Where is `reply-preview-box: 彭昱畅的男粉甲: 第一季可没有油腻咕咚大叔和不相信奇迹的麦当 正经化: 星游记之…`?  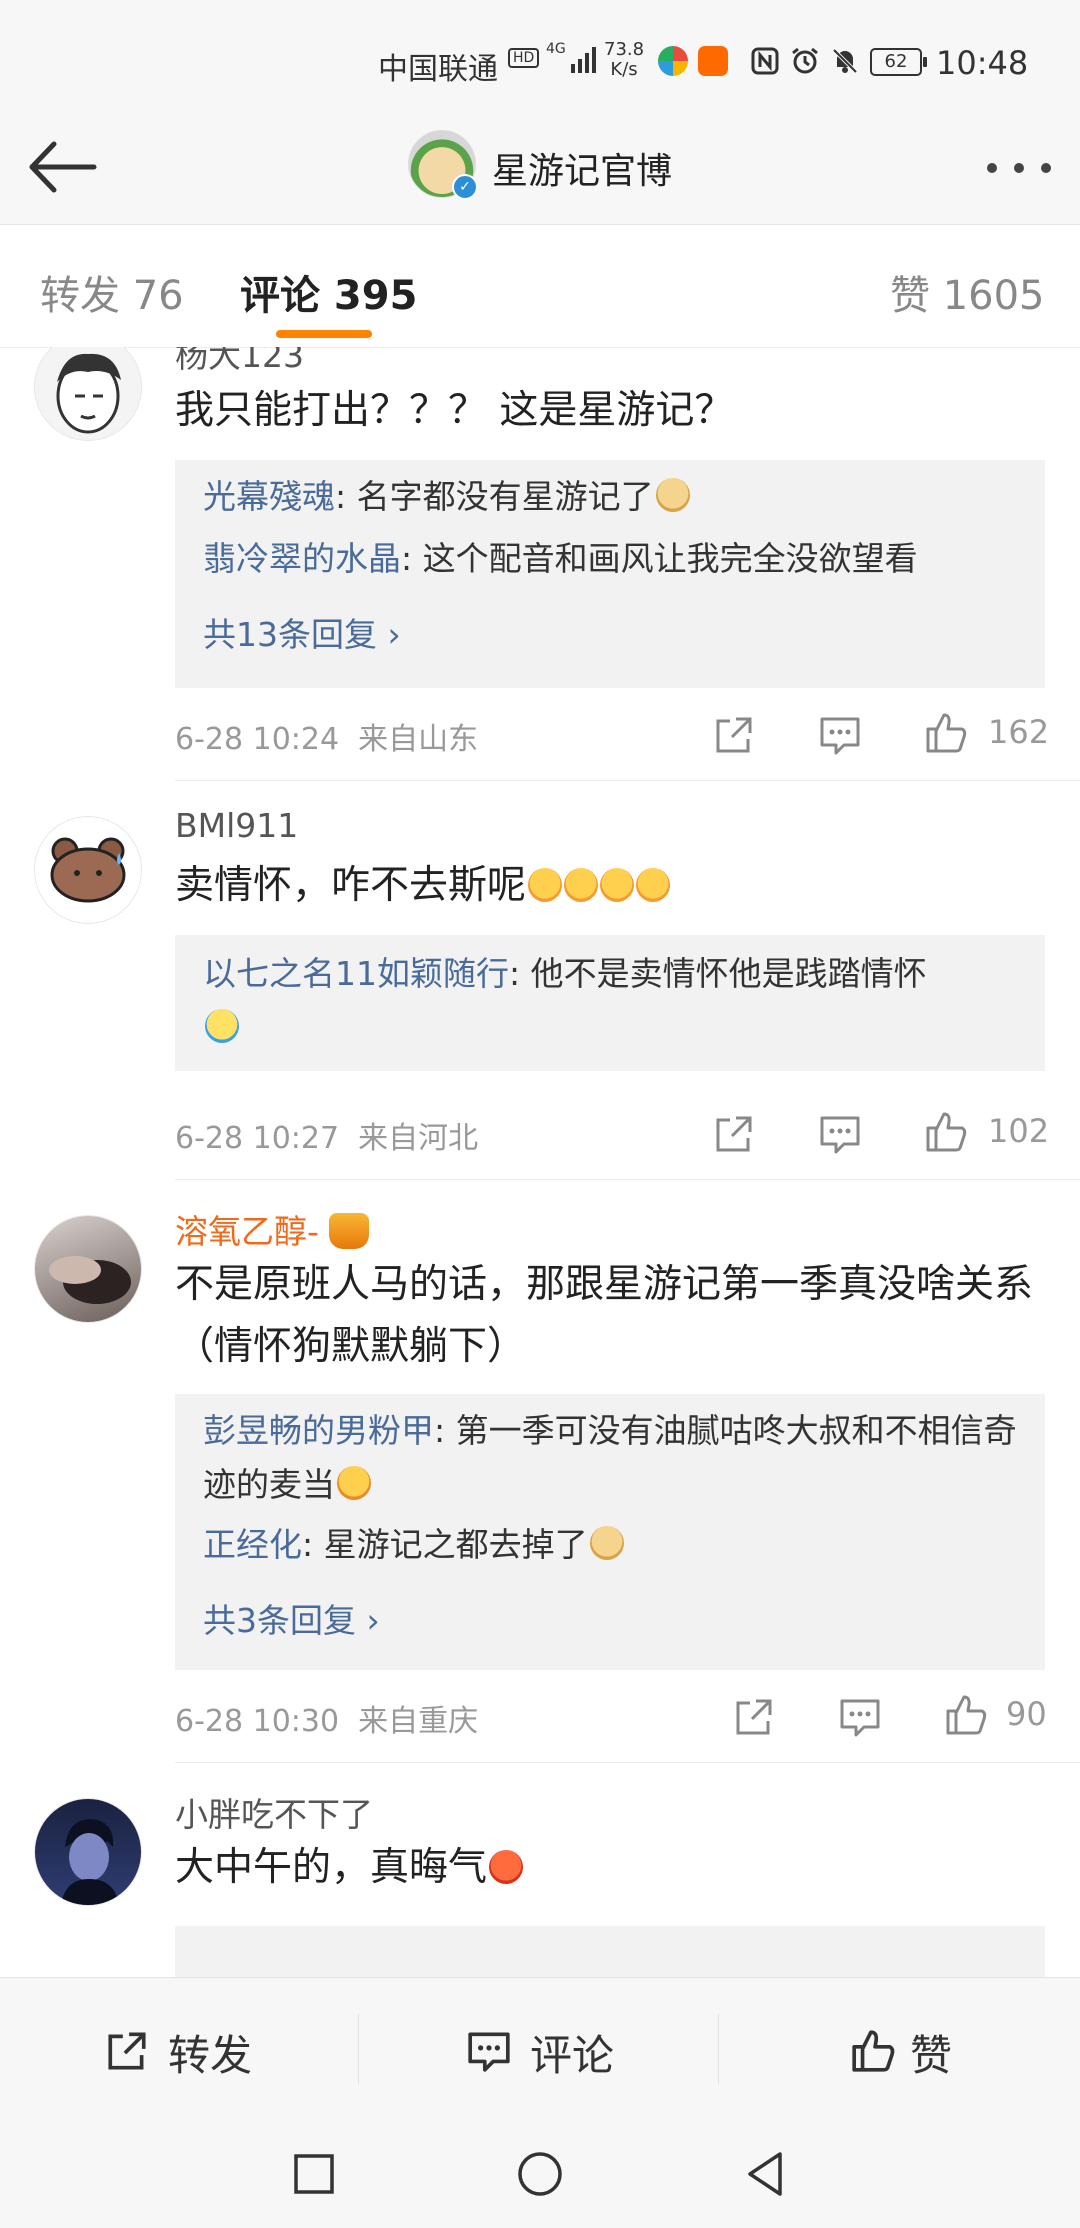
reply-preview-box: 彭昱畅的男粉甲: 第一季可没有油腻咕咚大叔和不相信奇迹的麦当 正经化: 星游记之… is located at coordinates (610, 1532).